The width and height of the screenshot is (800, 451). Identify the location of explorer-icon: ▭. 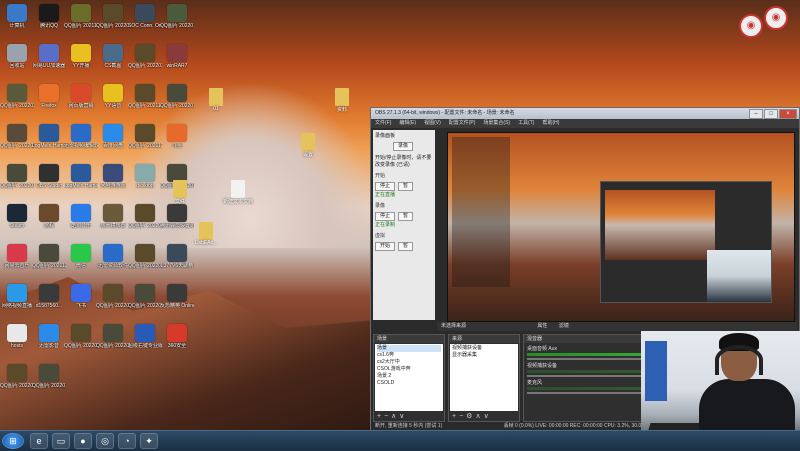
(61, 441).